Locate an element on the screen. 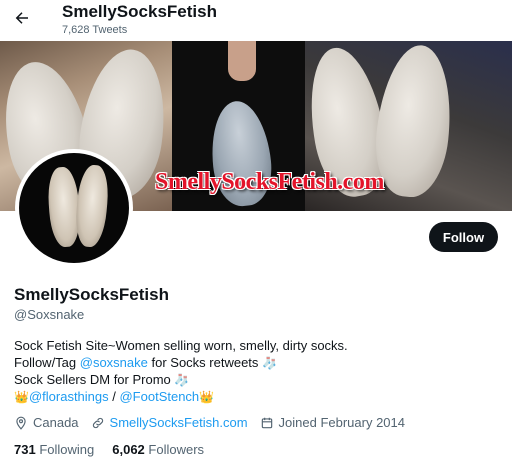 Image resolution: width=512 pixels, height=462 pixels. user-handle: @Soxsnake is located at coordinates (49, 314).